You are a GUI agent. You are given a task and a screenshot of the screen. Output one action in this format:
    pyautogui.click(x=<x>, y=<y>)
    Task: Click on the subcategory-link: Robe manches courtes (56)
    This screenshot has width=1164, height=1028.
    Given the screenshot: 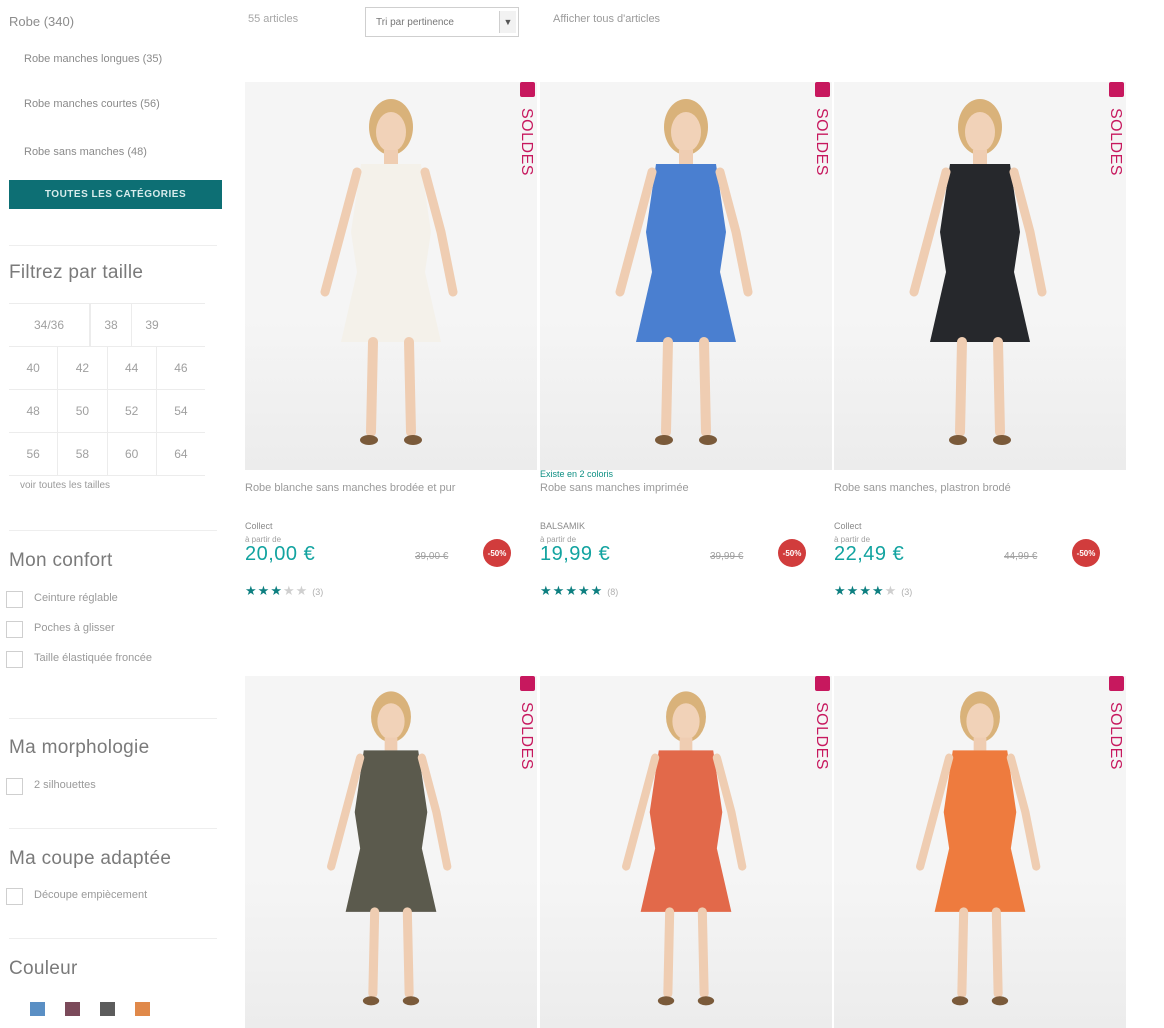 What is the action you would take?
    pyautogui.click(x=119, y=104)
    